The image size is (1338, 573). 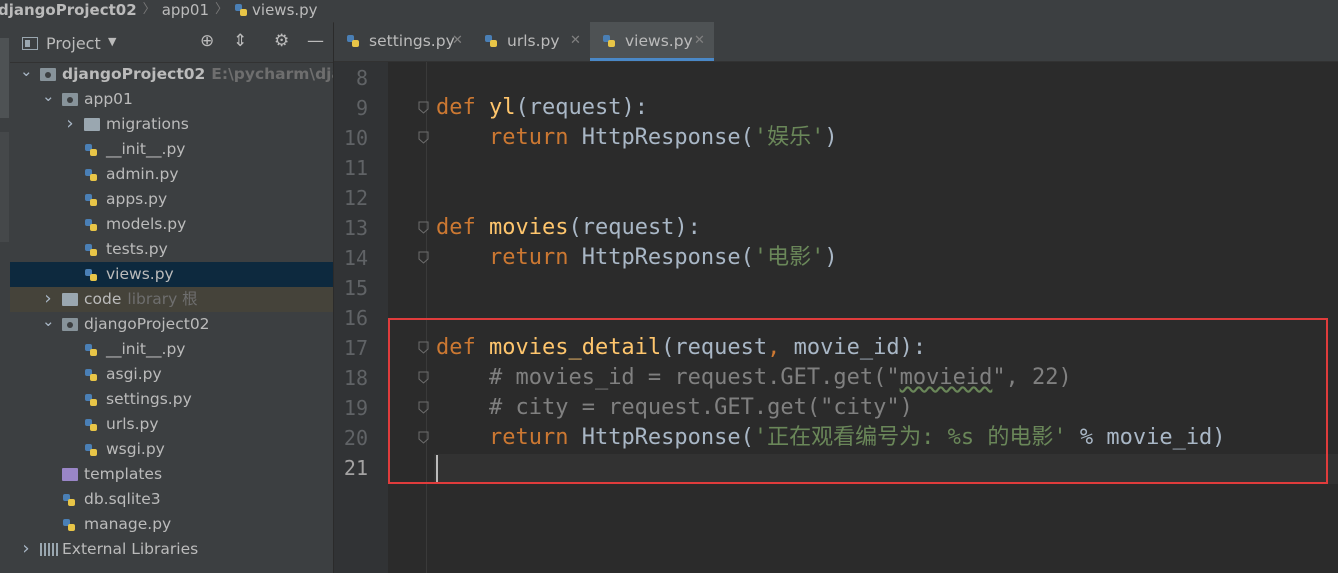 What do you see at coordinates (128, 524) in the screenshot?
I see `tree-item-label: manage.py` at bounding box center [128, 524].